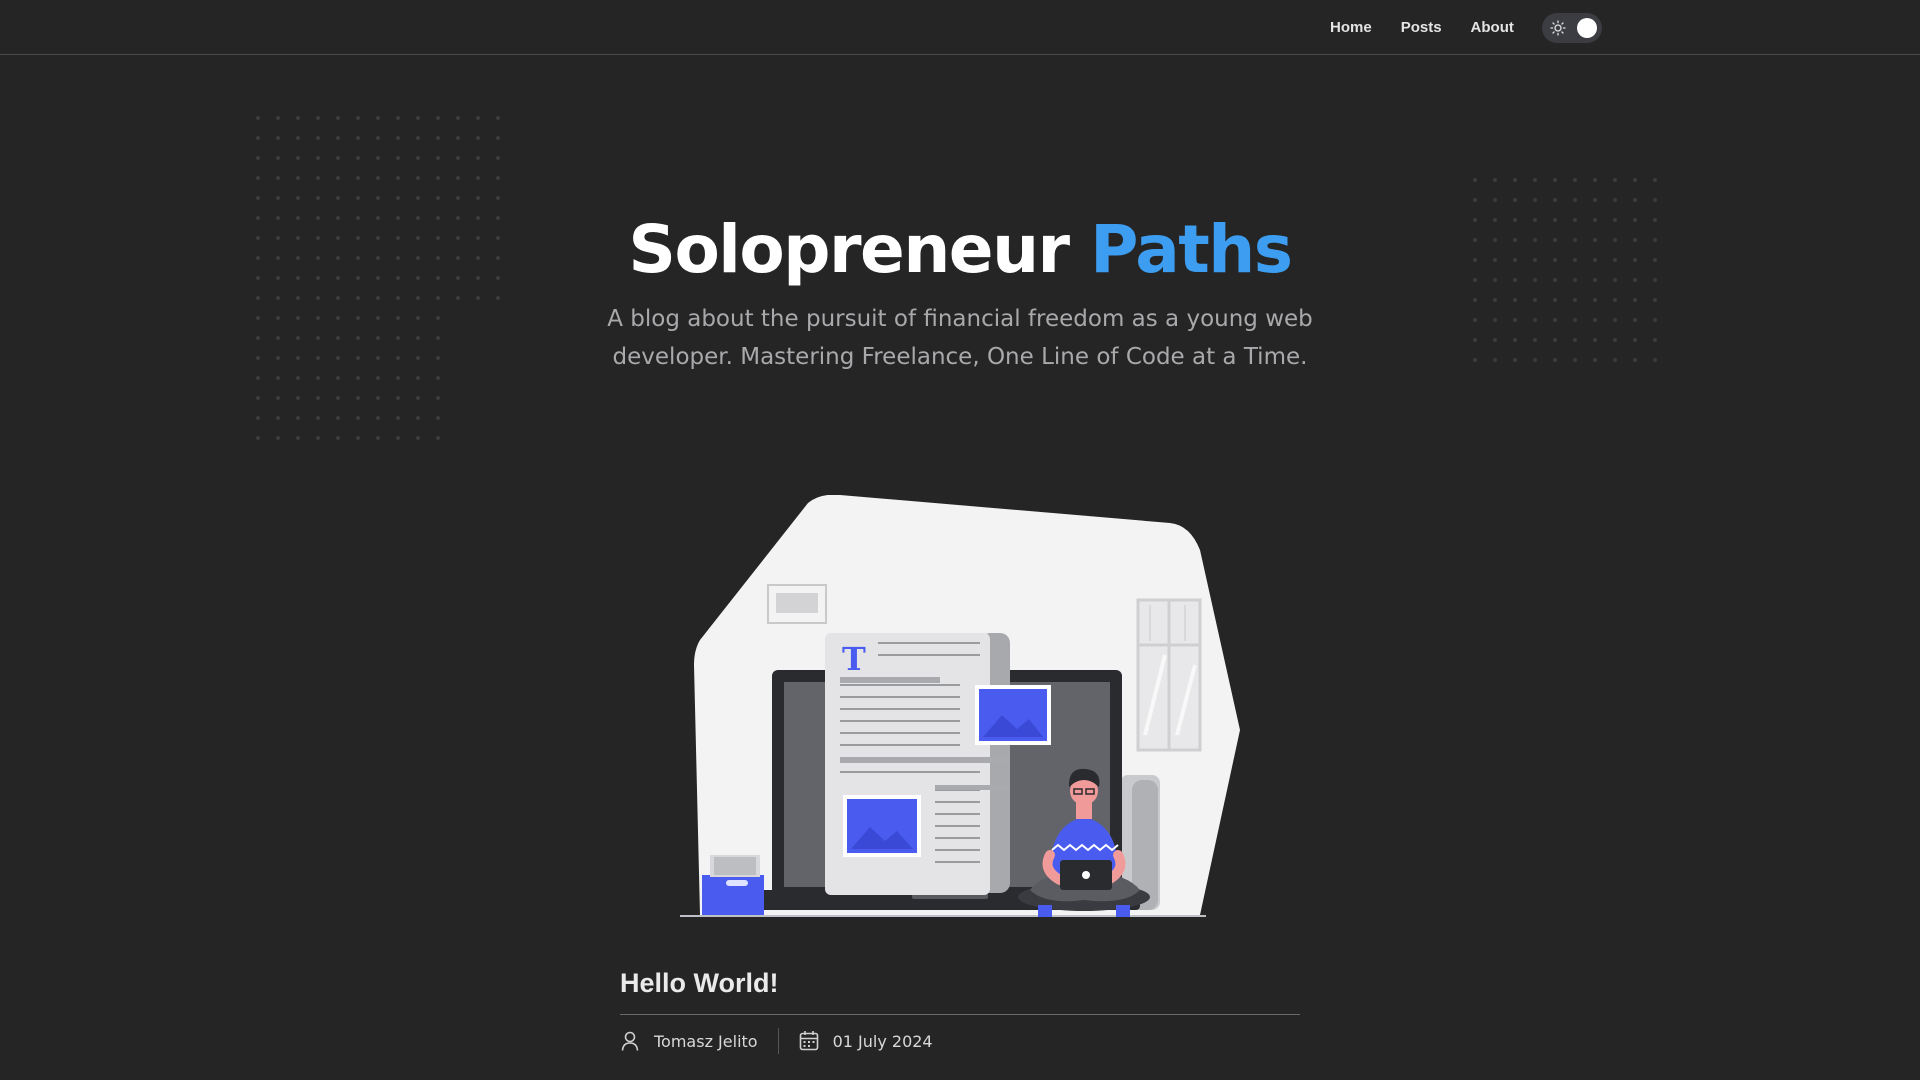 The image size is (1920, 1080). What do you see at coordinates (1572, 28) in the screenshot?
I see `theme-toggle` at bounding box center [1572, 28].